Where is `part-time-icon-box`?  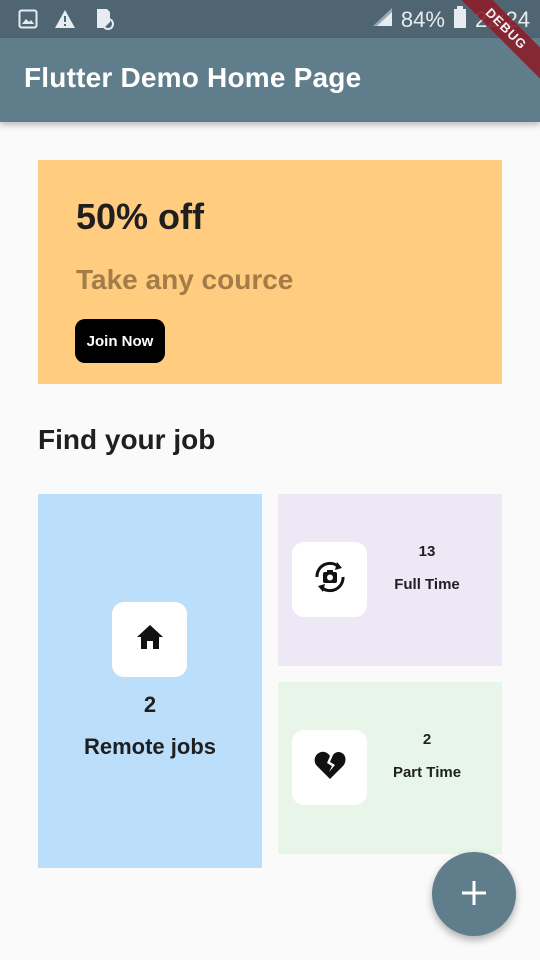 part-time-icon-box is located at coordinates (329, 767).